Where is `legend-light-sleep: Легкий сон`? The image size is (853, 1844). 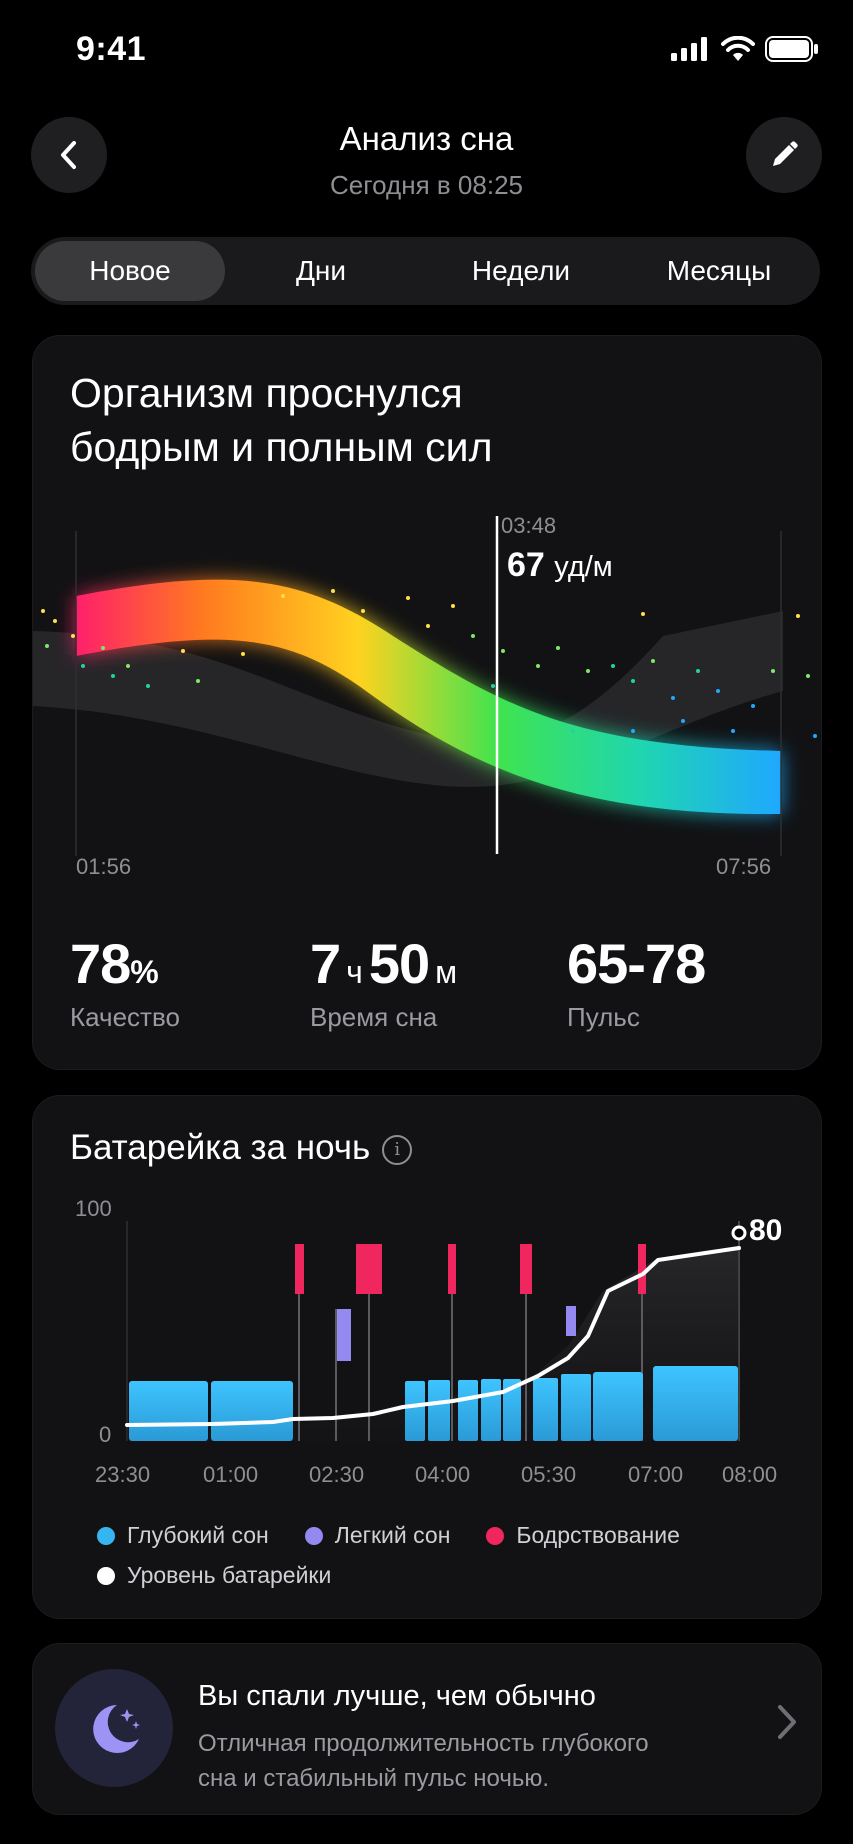 legend-light-sleep: Легкий сон is located at coordinates (377, 1535).